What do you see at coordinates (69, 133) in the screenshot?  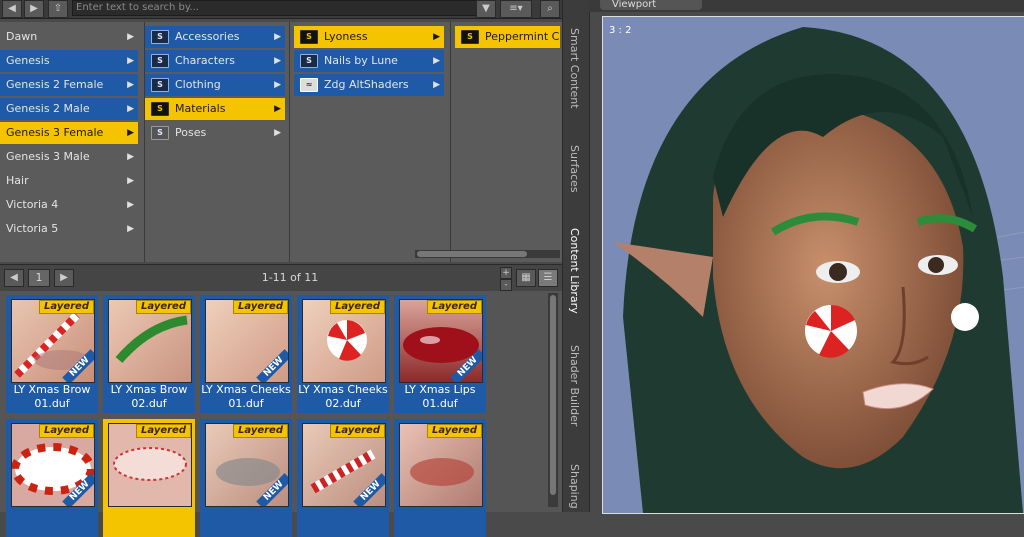 I see `list-item-selected: Genesis 3 Female ▶` at bounding box center [69, 133].